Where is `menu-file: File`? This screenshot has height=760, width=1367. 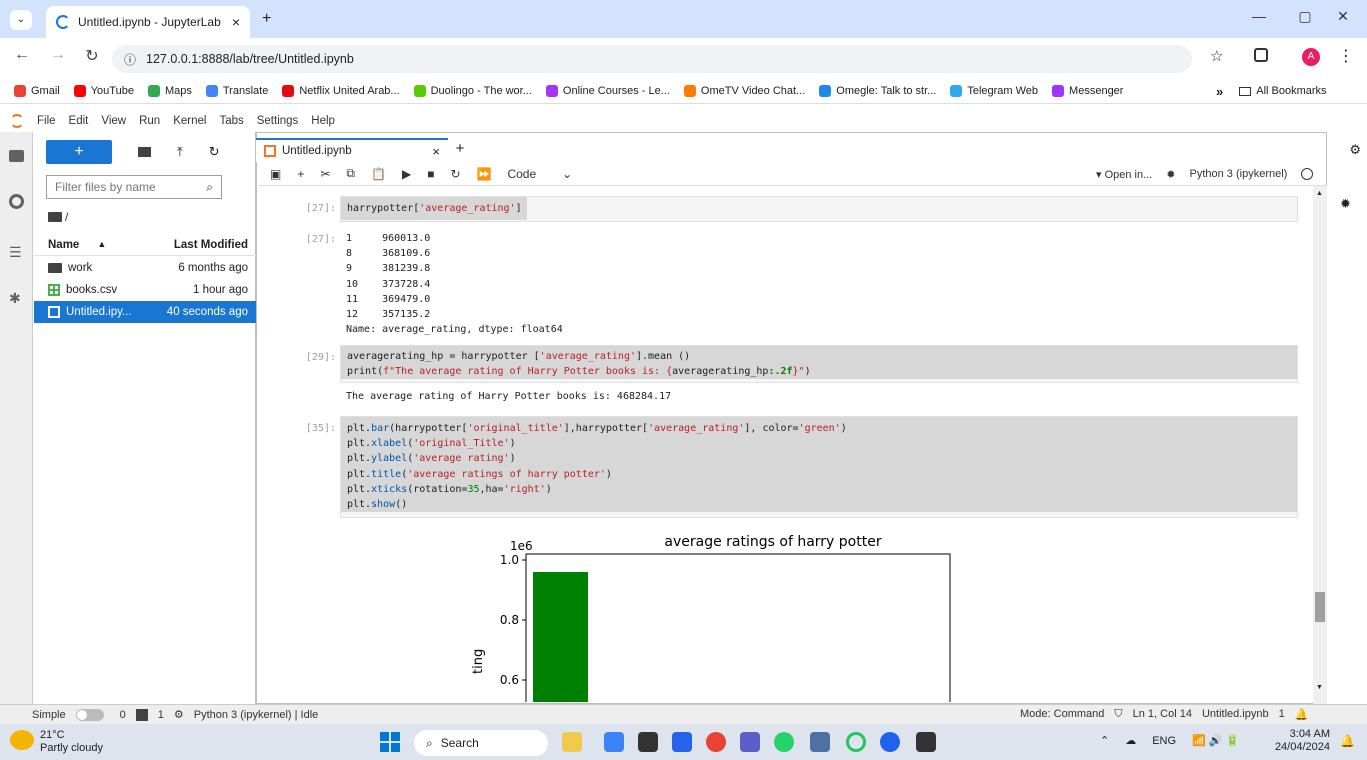 menu-file: File is located at coordinates (46, 121).